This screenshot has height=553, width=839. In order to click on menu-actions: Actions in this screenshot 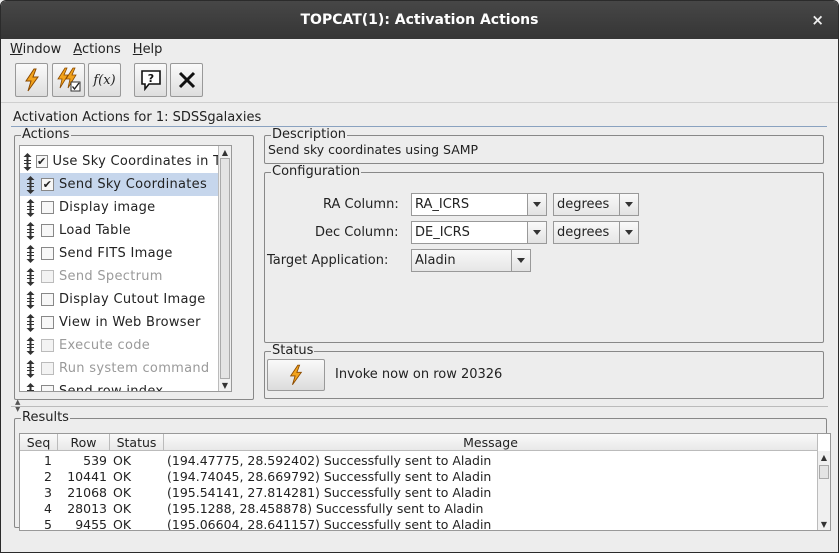, I will do `click(97, 49)`.